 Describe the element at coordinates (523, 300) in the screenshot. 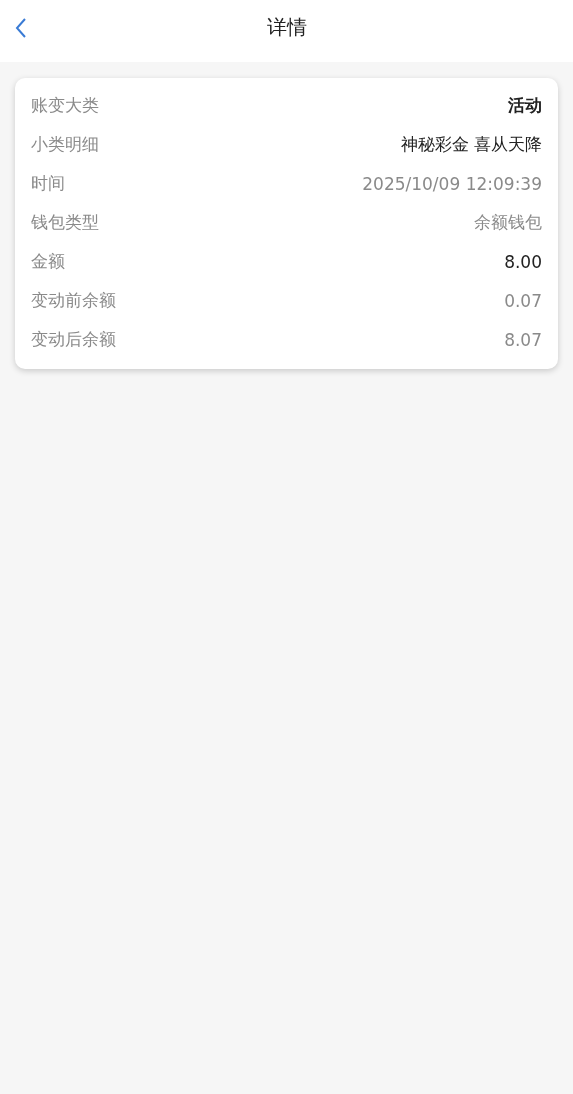

I see `detail-value: 0.07` at that location.